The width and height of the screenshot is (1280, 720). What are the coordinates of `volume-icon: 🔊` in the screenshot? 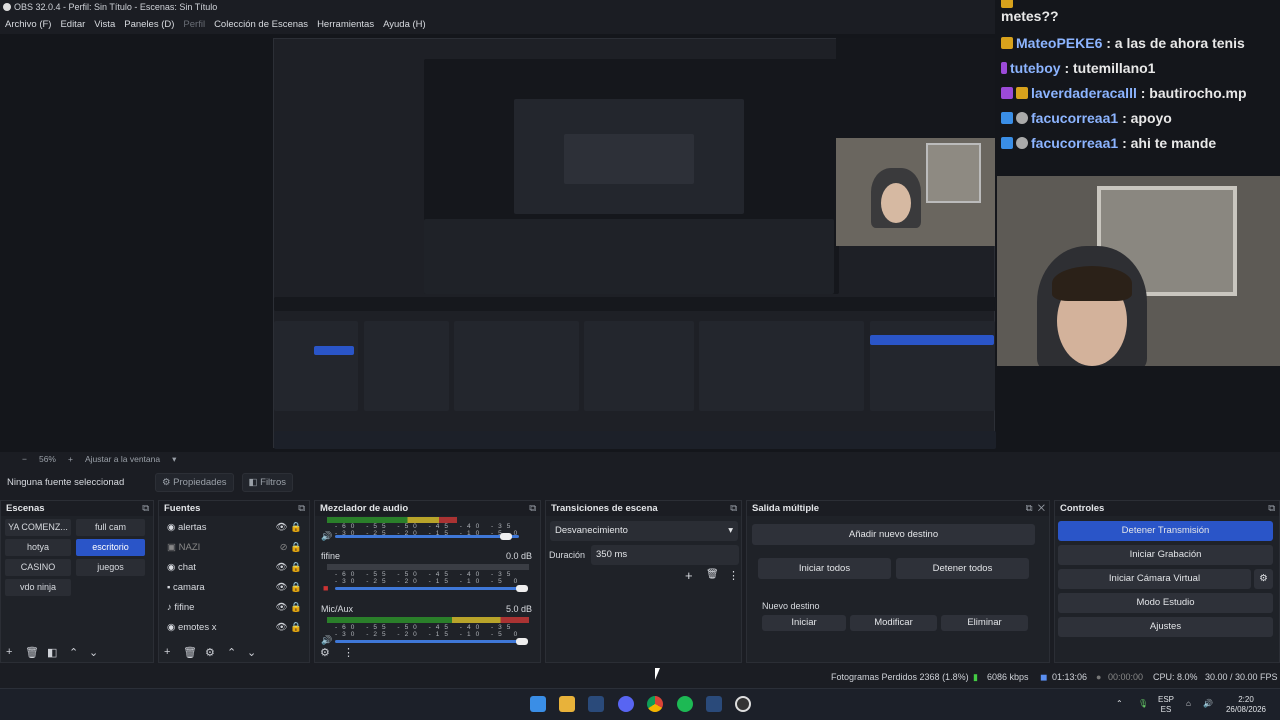 It's located at (1208, 704).